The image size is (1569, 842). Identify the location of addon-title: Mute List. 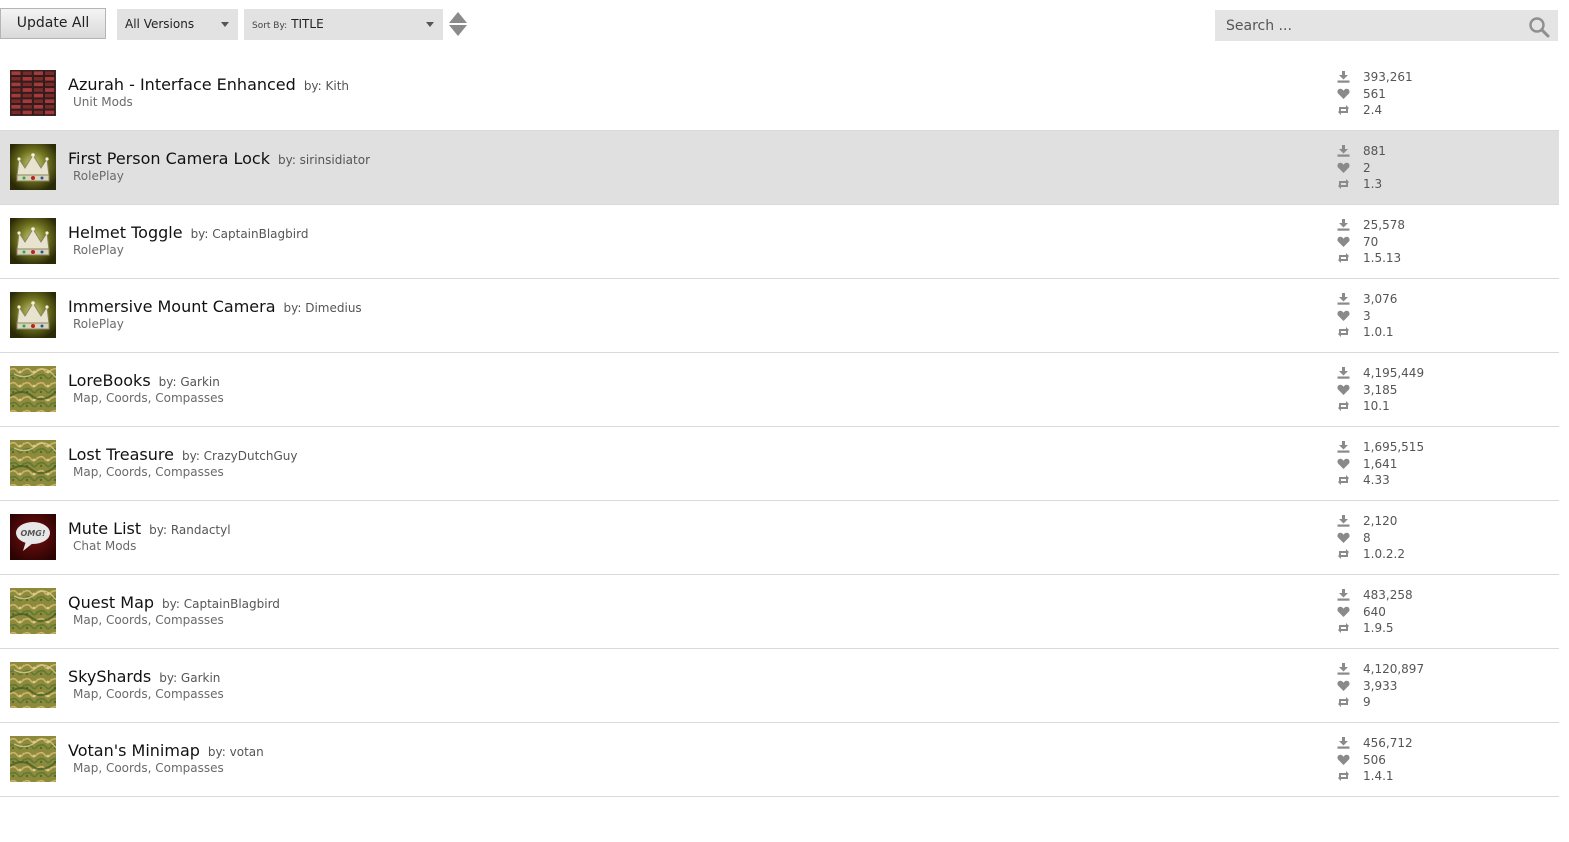
(104, 528).